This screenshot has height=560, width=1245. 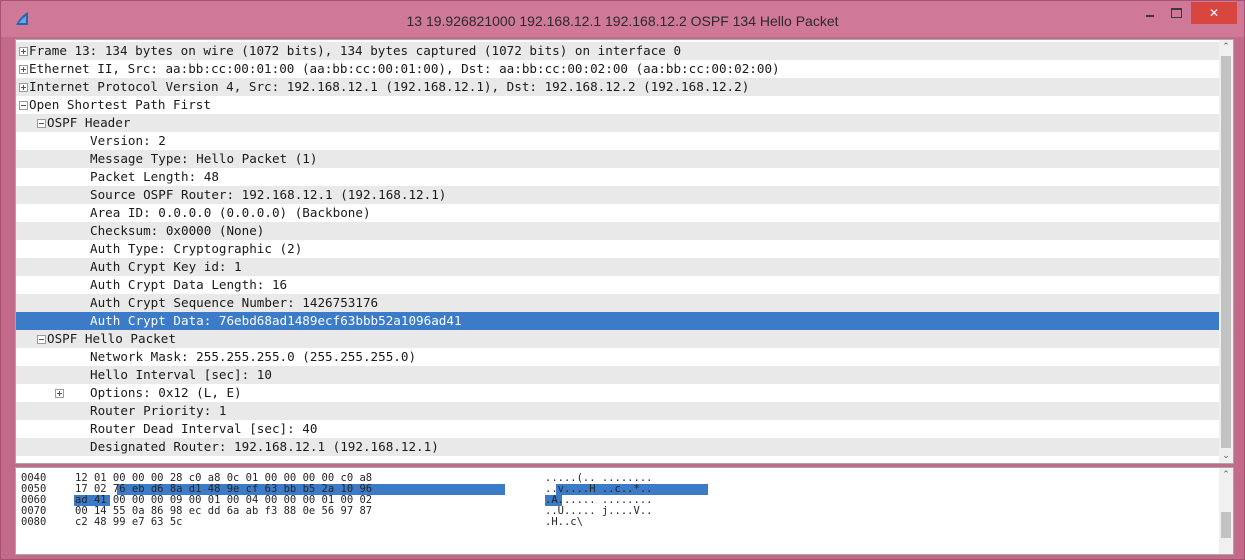 I want to click on tree-item-label: Packet Length: 48, so click(x=154, y=176).